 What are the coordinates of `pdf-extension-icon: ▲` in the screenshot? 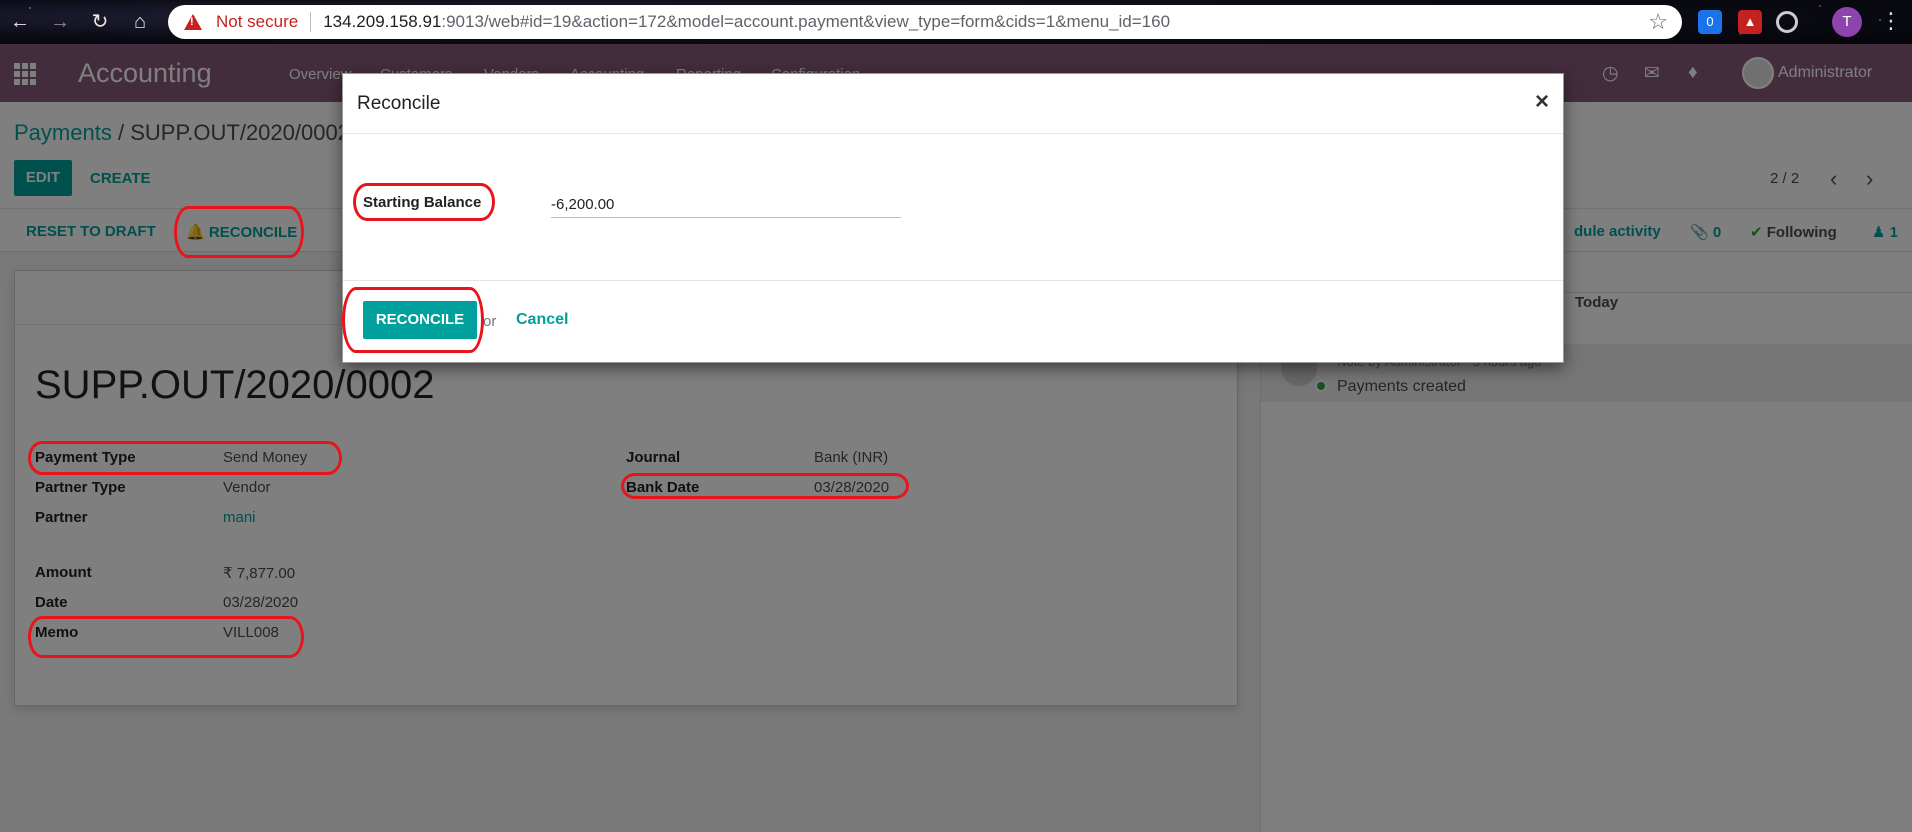 It's located at (1750, 22).